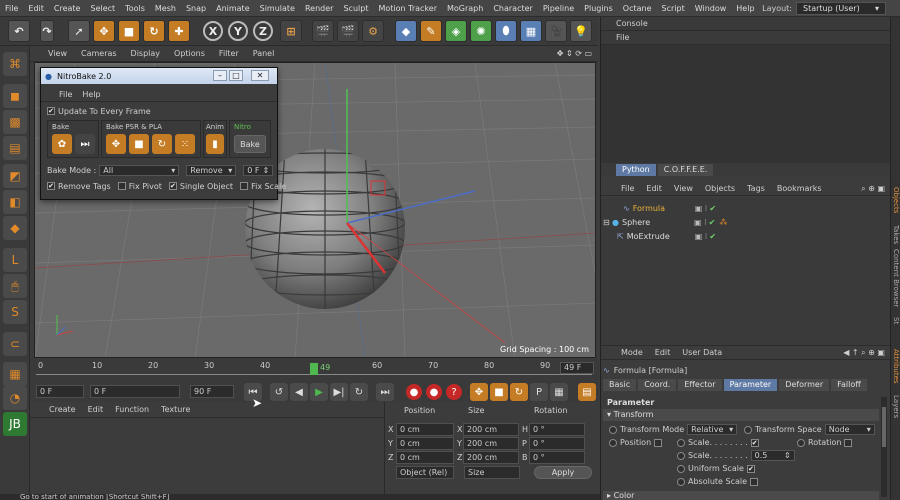  Describe the element at coordinates (355, 8) in the screenshot. I see `menu-sculpt: Sculpt` at that location.